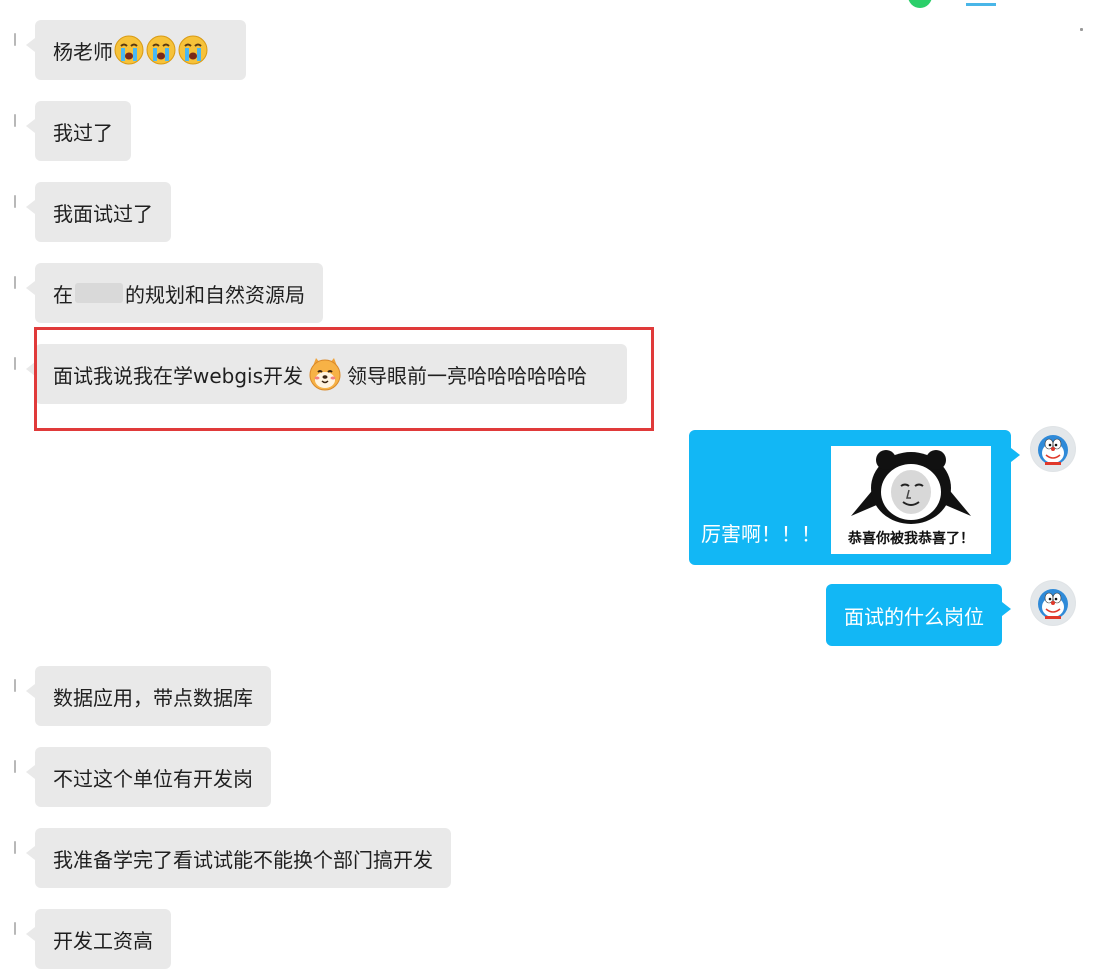 This screenshot has width=1114, height=978. I want to click on message-bubble-m4: 在 的规划和自然资源局, so click(174, 293).